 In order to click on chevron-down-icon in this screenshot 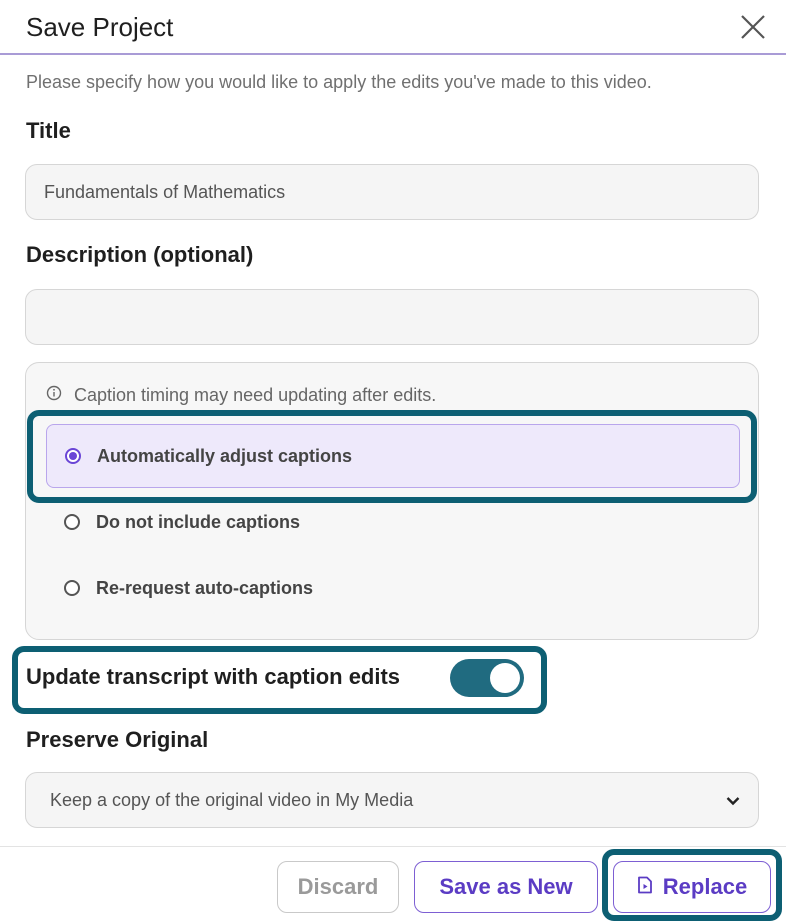, I will do `click(733, 800)`.